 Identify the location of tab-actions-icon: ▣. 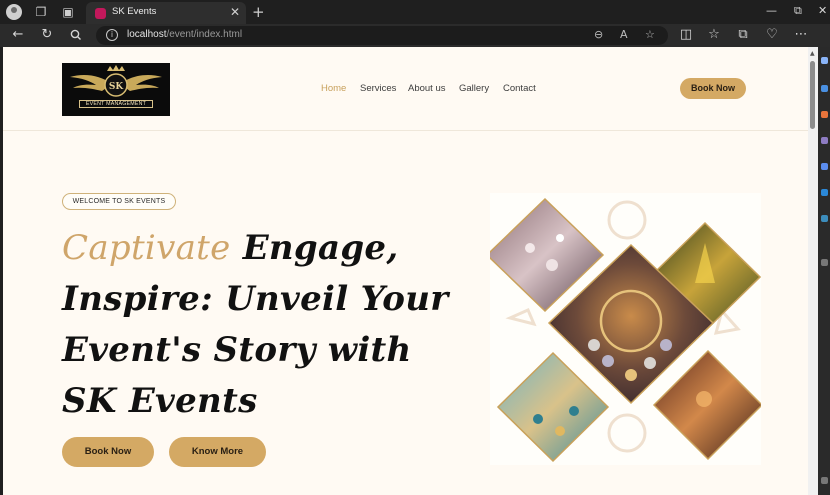
(68, 12).